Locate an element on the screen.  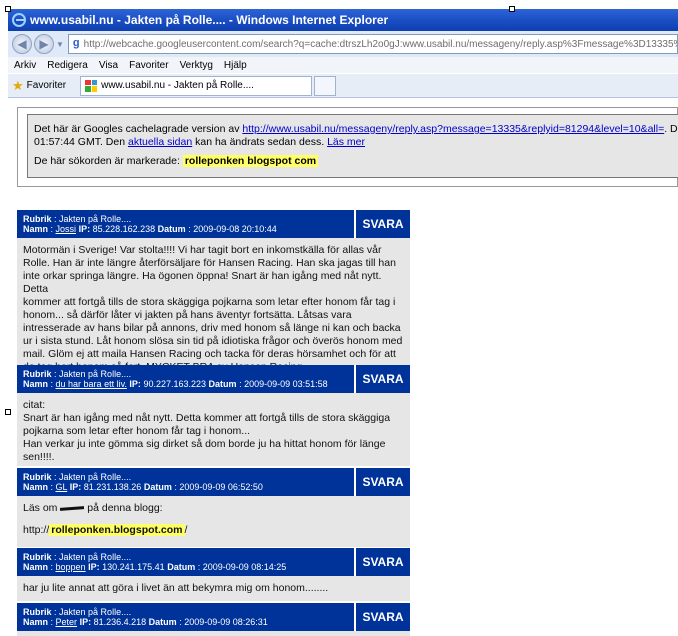
menu-redigera: Redigera is located at coordinates (67, 65).